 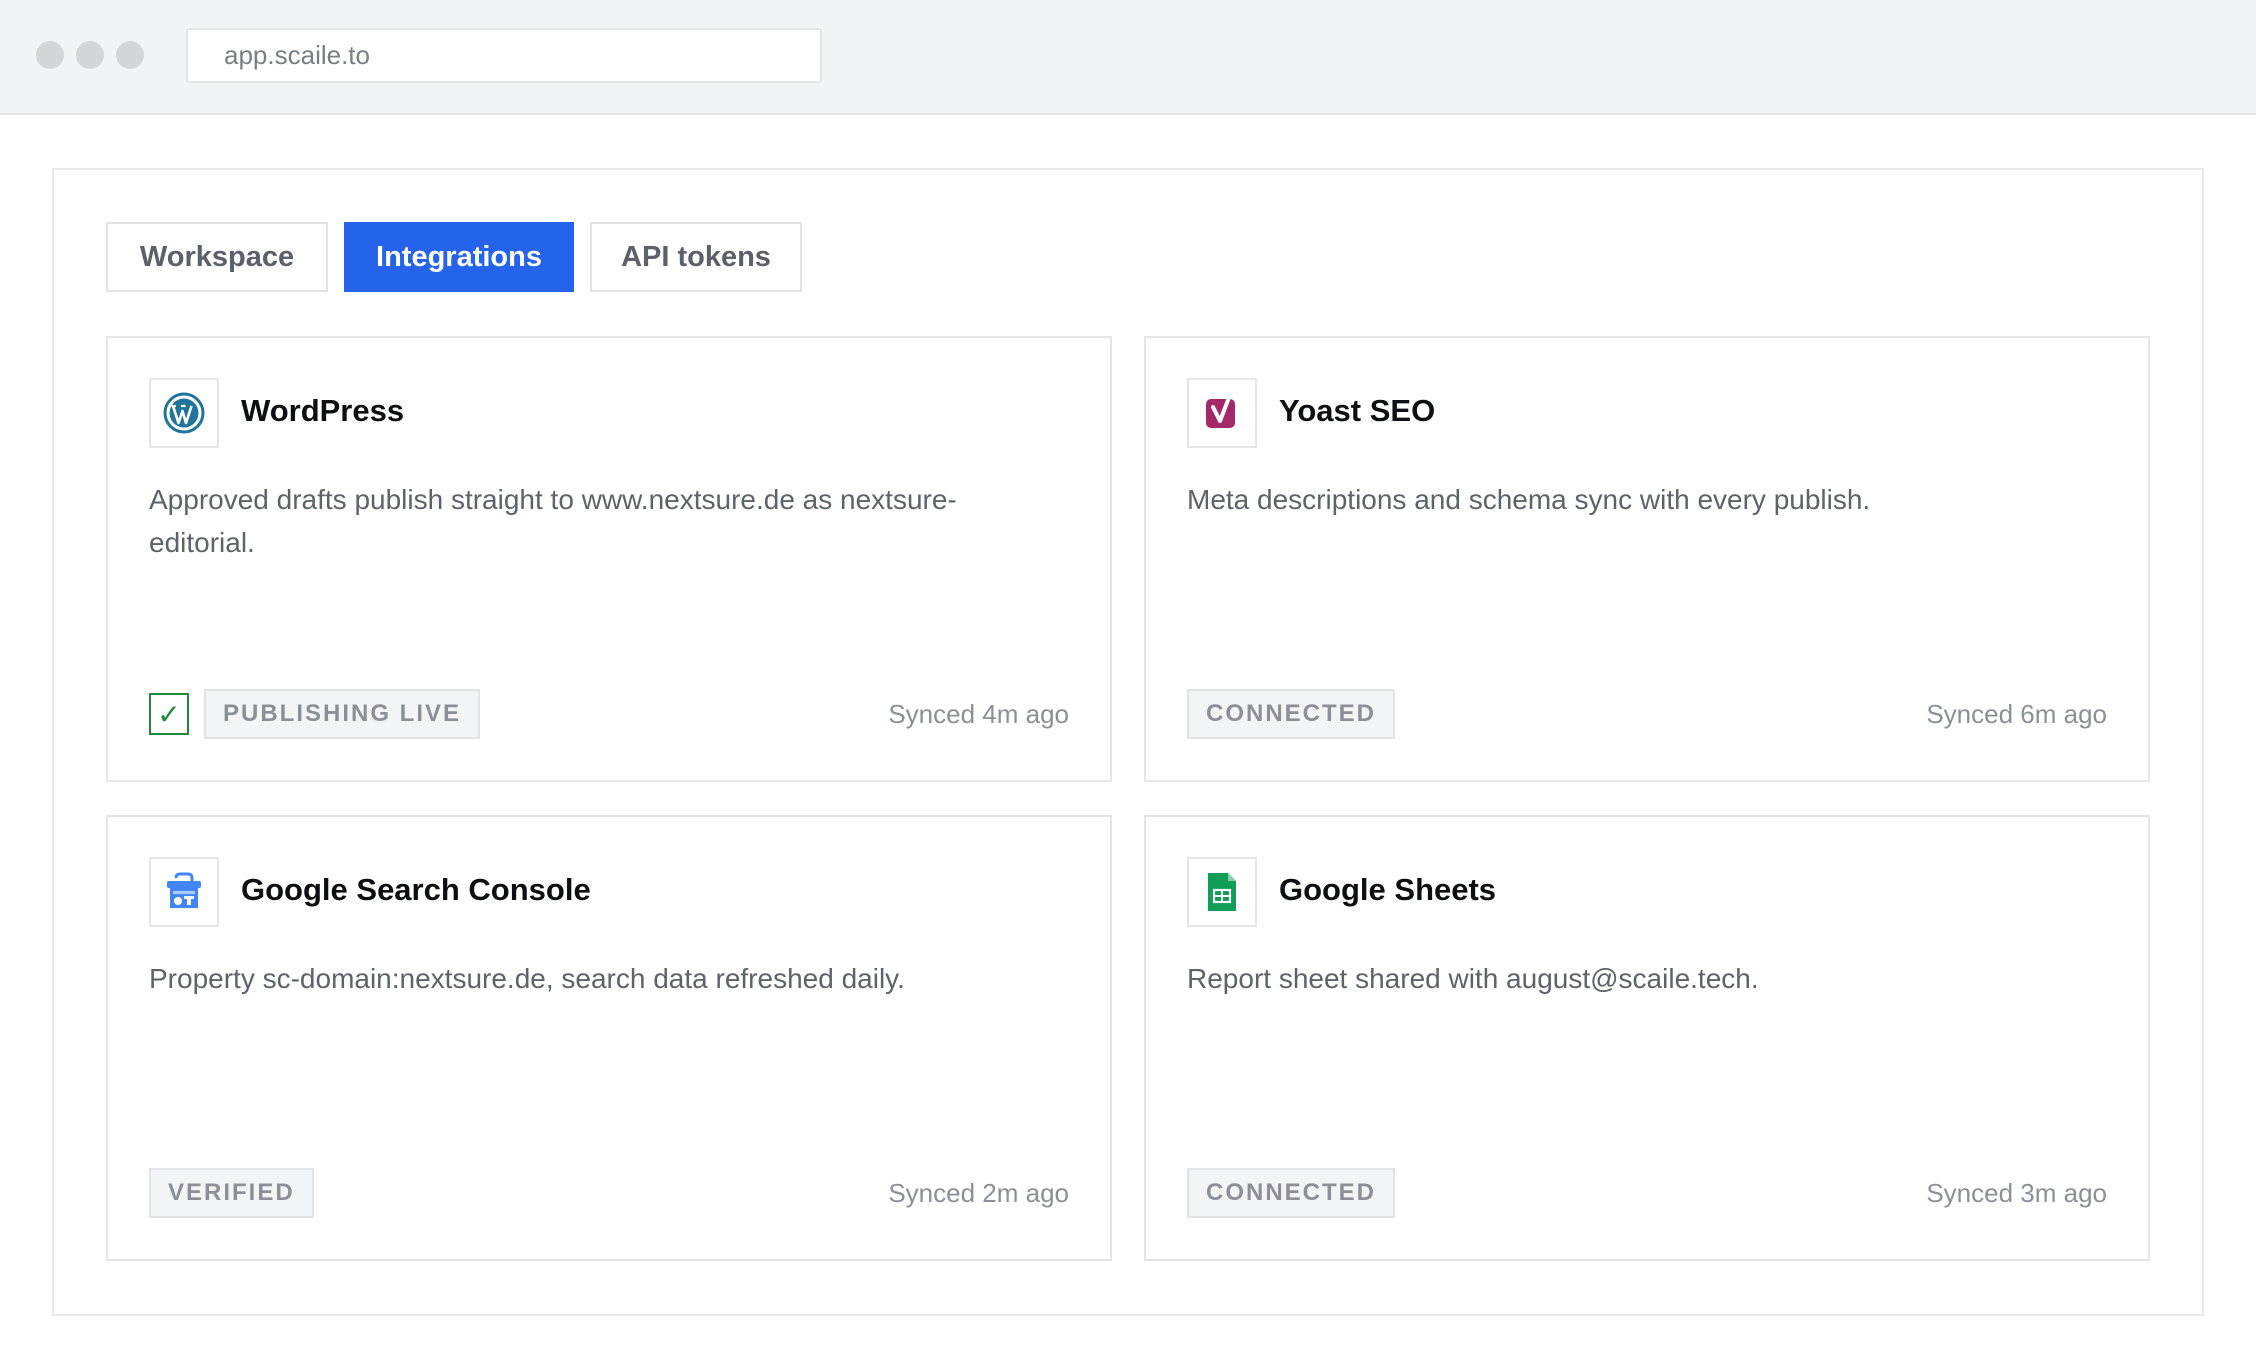 I want to click on sync-timestamp: Synced 3m ago, so click(x=2016, y=1192).